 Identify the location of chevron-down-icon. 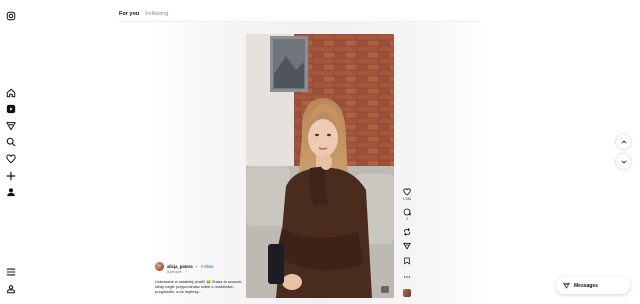
(623, 161).